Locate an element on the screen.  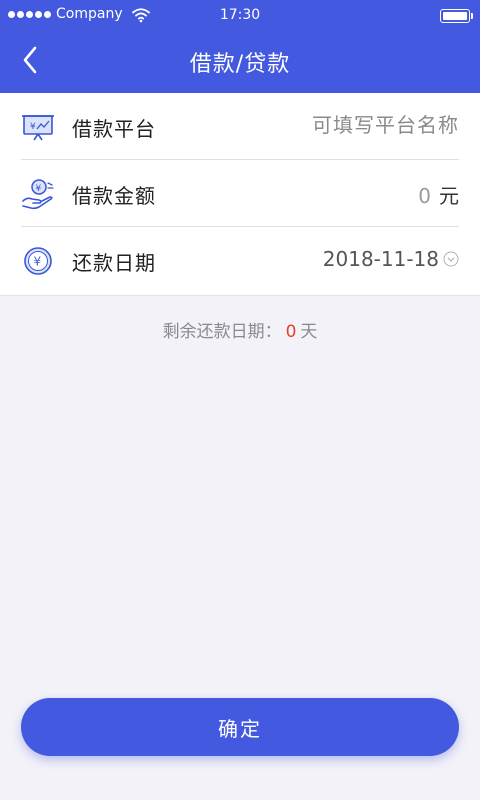
amount-field: 0 元 is located at coordinates (438, 194).